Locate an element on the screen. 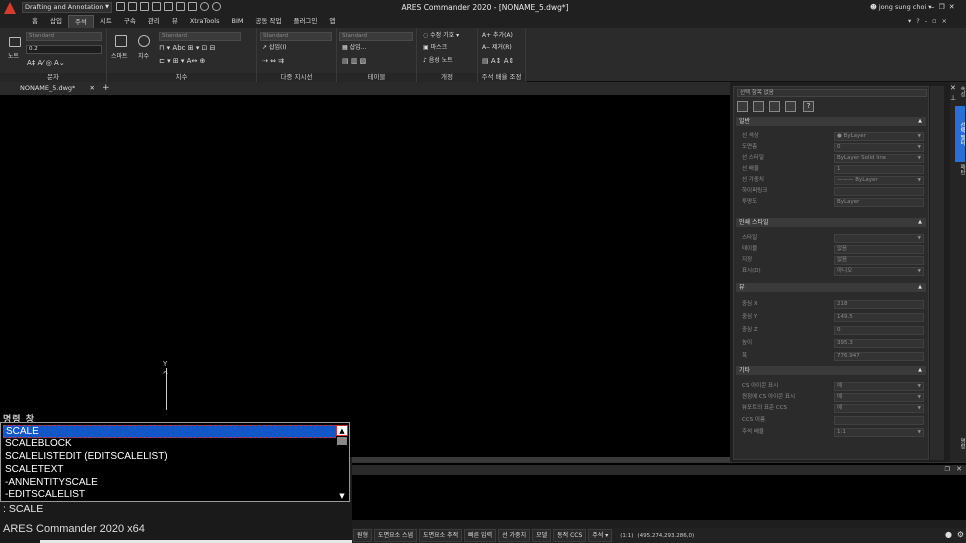  open-file-icon is located at coordinates (132, 6).